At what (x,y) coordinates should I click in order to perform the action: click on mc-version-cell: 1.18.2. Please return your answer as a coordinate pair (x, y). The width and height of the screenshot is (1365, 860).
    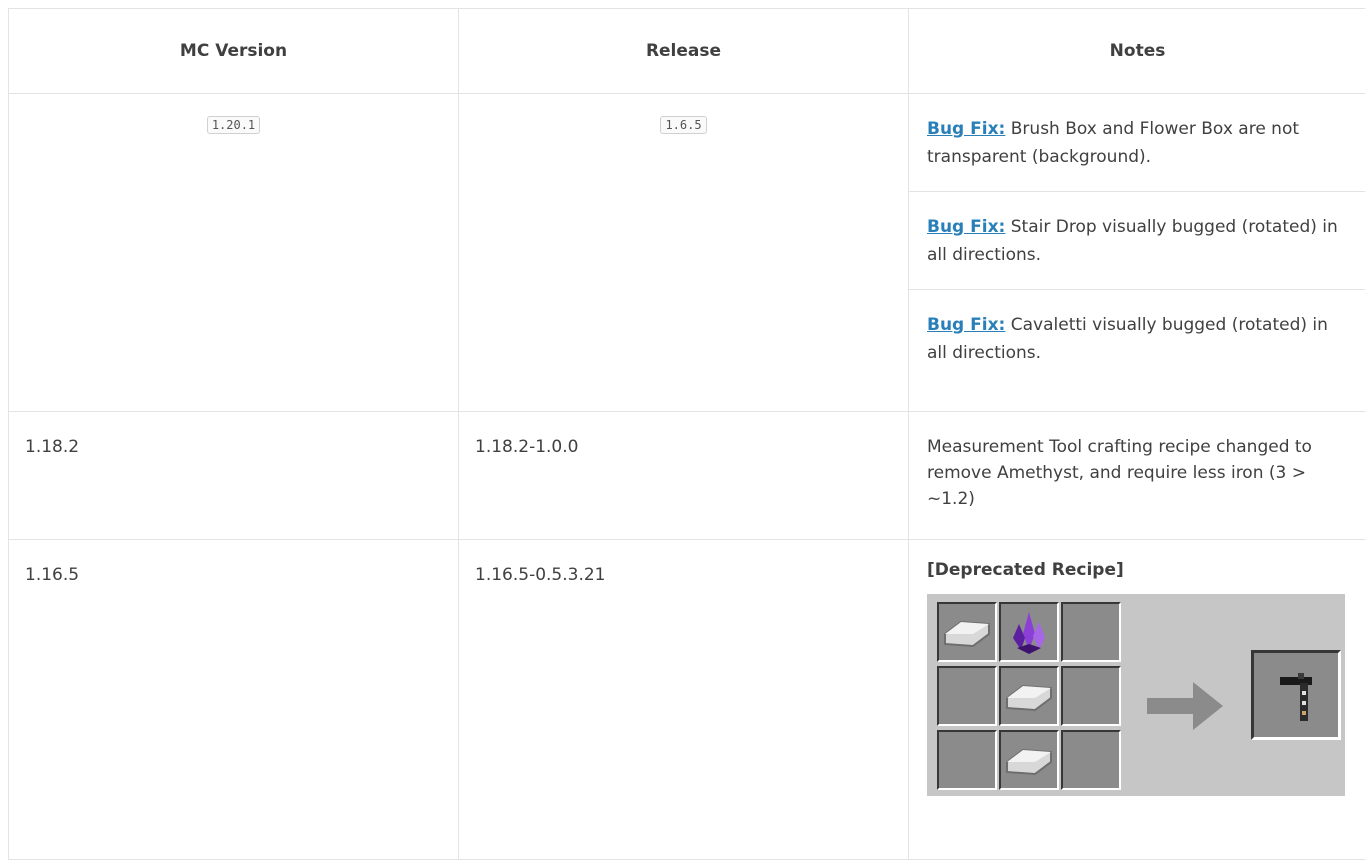
    Looking at the image, I should click on (234, 476).